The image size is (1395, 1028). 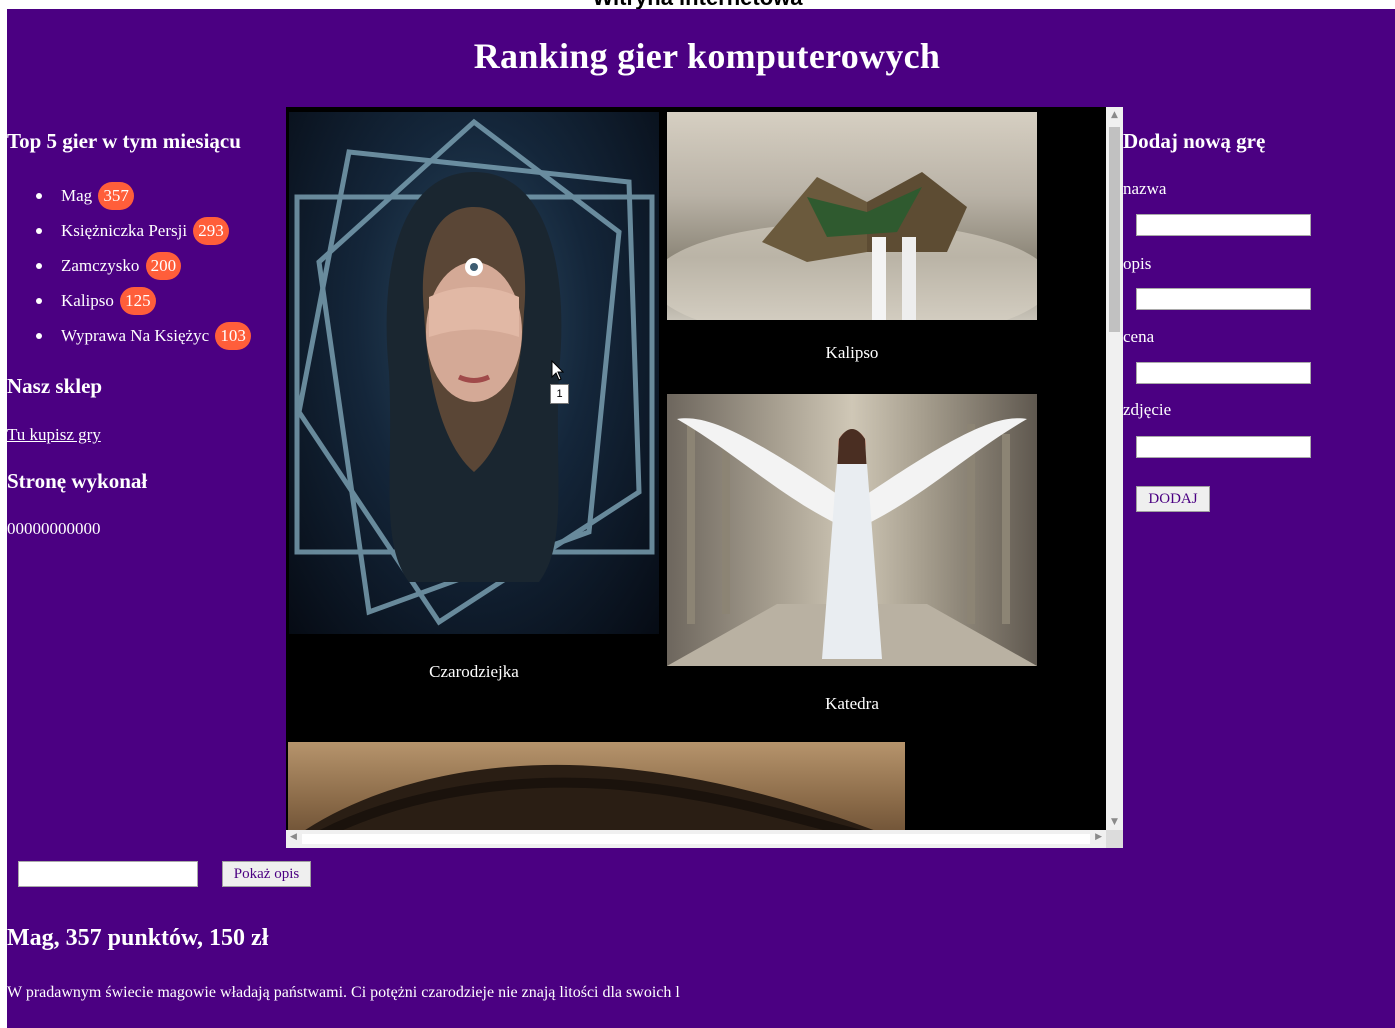 What do you see at coordinates (163, 266) in the screenshot?
I see `score-badge: 200` at bounding box center [163, 266].